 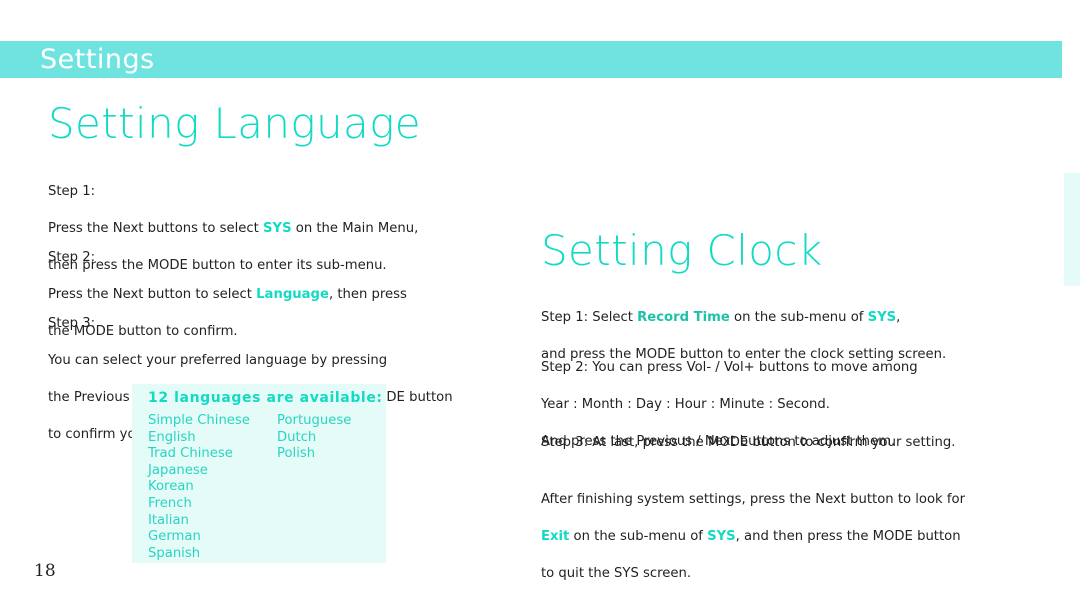 What do you see at coordinates (848, 536) in the screenshot?
I see `after-note-line2-after: , and then press the MODE button` at bounding box center [848, 536].